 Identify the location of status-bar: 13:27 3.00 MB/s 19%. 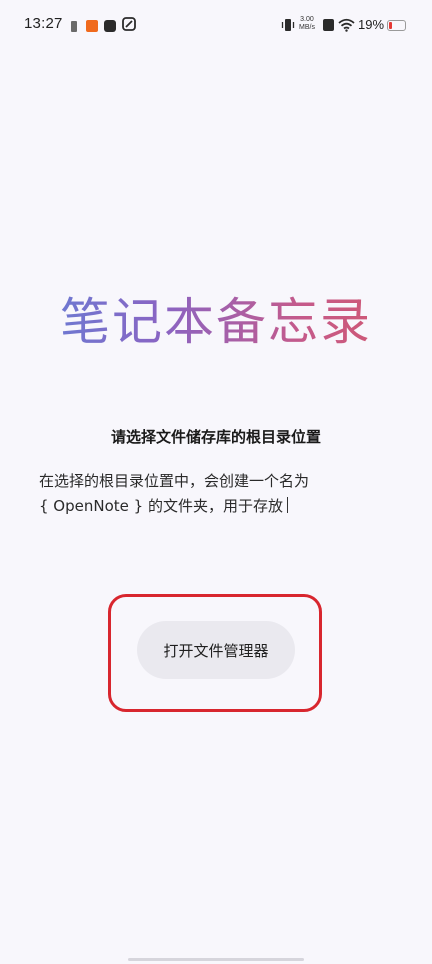
(216, 26).